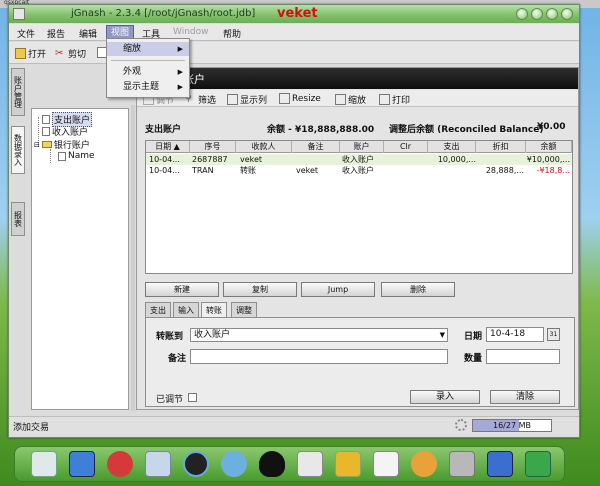  Describe the element at coordinates (158, 464) in the screenshot. I see `notepad-icon` at that location.